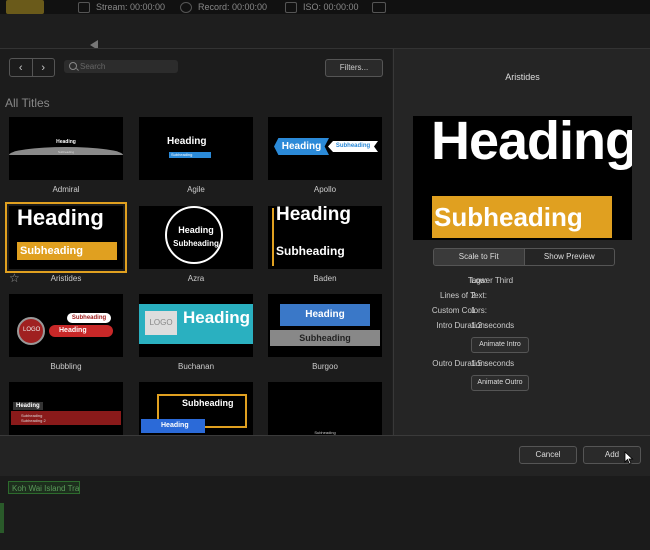  I want to click on scale-to-fit-button: Scale to Fit, so click(479, 257).